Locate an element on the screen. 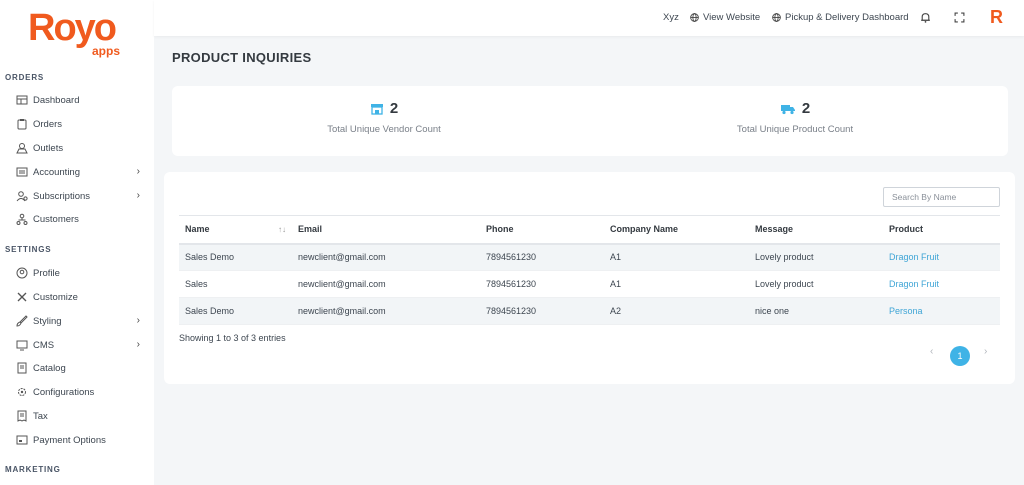  delivery-truck-icon is located at coordinates (787, 109).